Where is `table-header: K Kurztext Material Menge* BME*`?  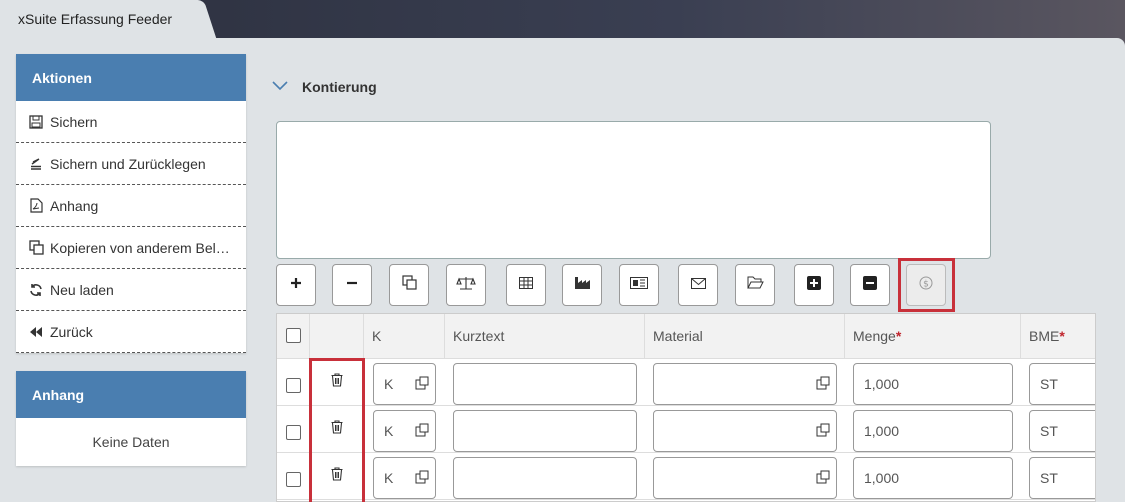 table-header: K Kurztext Material Menge* BME* is located at coordinates (686, 336).